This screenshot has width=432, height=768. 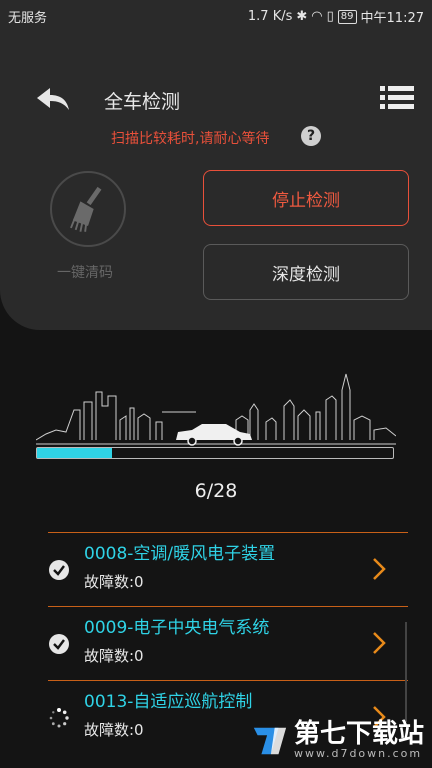 I want to click on loading-spinner-icon, so click(x=59, y=718).